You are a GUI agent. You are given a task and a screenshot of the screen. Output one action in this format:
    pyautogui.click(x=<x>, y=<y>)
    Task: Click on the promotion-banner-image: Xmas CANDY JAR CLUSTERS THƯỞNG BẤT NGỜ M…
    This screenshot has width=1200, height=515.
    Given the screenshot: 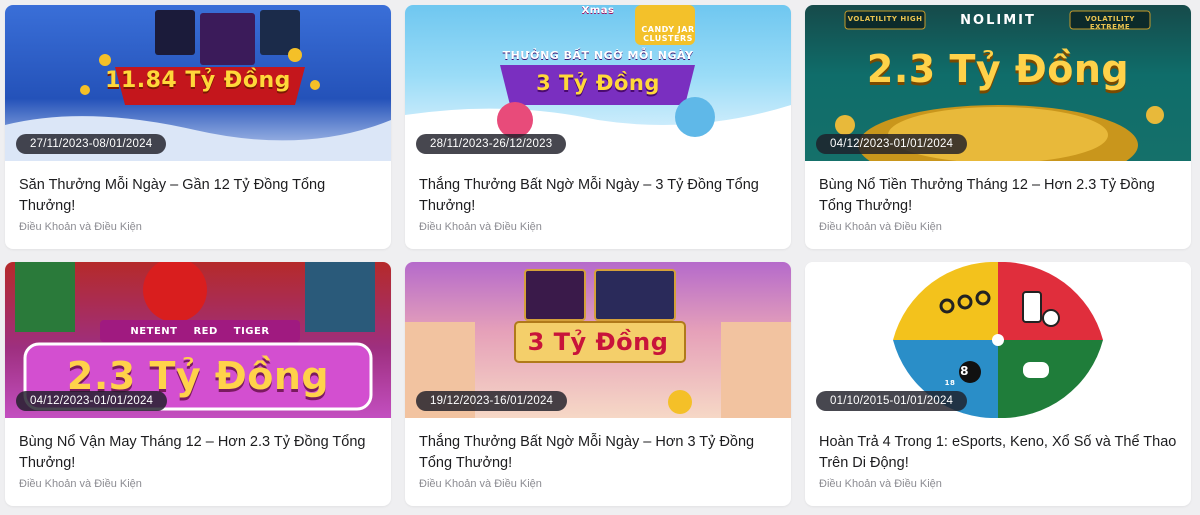 What is the action you would take?
    pyautogui.click(x=598, y=83)
    